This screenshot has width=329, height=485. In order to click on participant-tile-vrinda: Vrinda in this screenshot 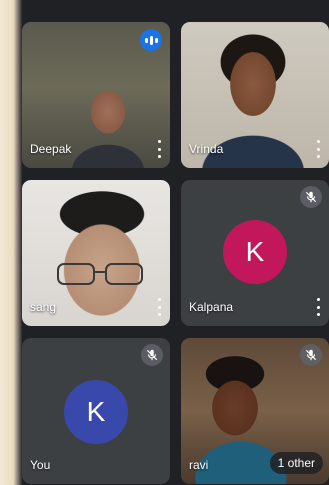, I will do `click(255, 95)`.